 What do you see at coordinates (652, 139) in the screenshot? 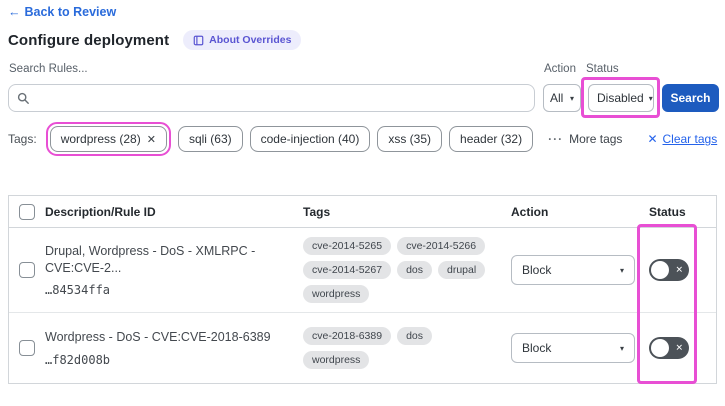
I see `clear-icon: ✕` at bounding box center [652, 139].